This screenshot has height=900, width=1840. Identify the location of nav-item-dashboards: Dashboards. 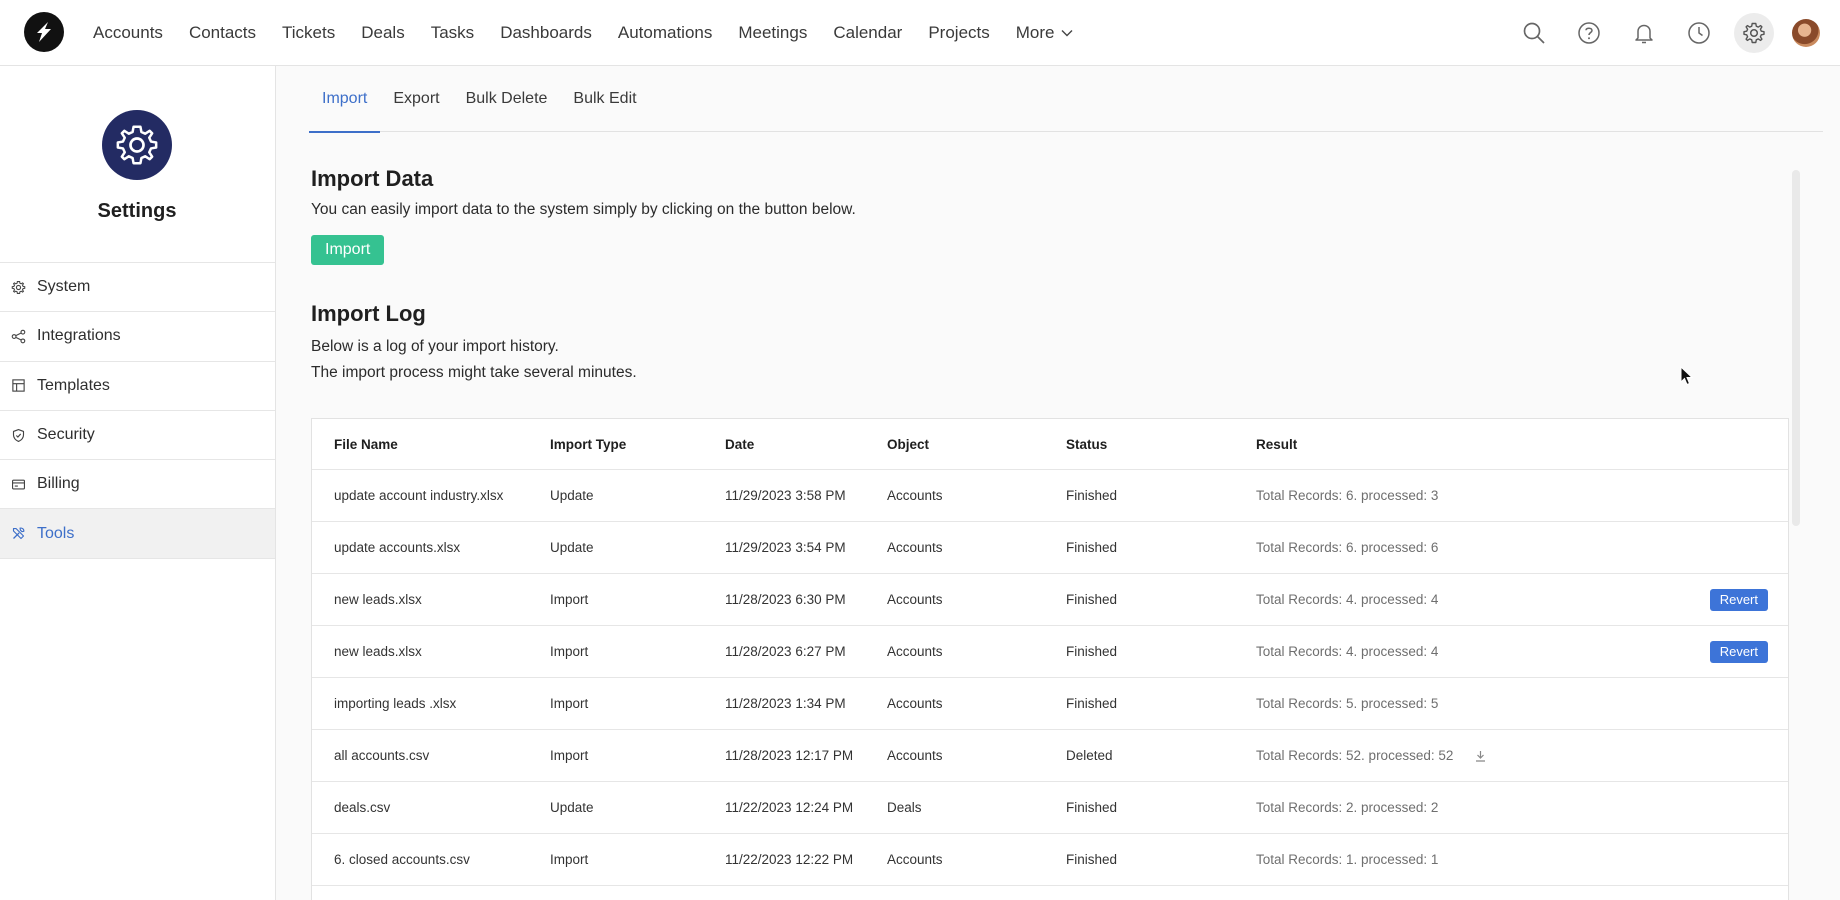
(546, 33).